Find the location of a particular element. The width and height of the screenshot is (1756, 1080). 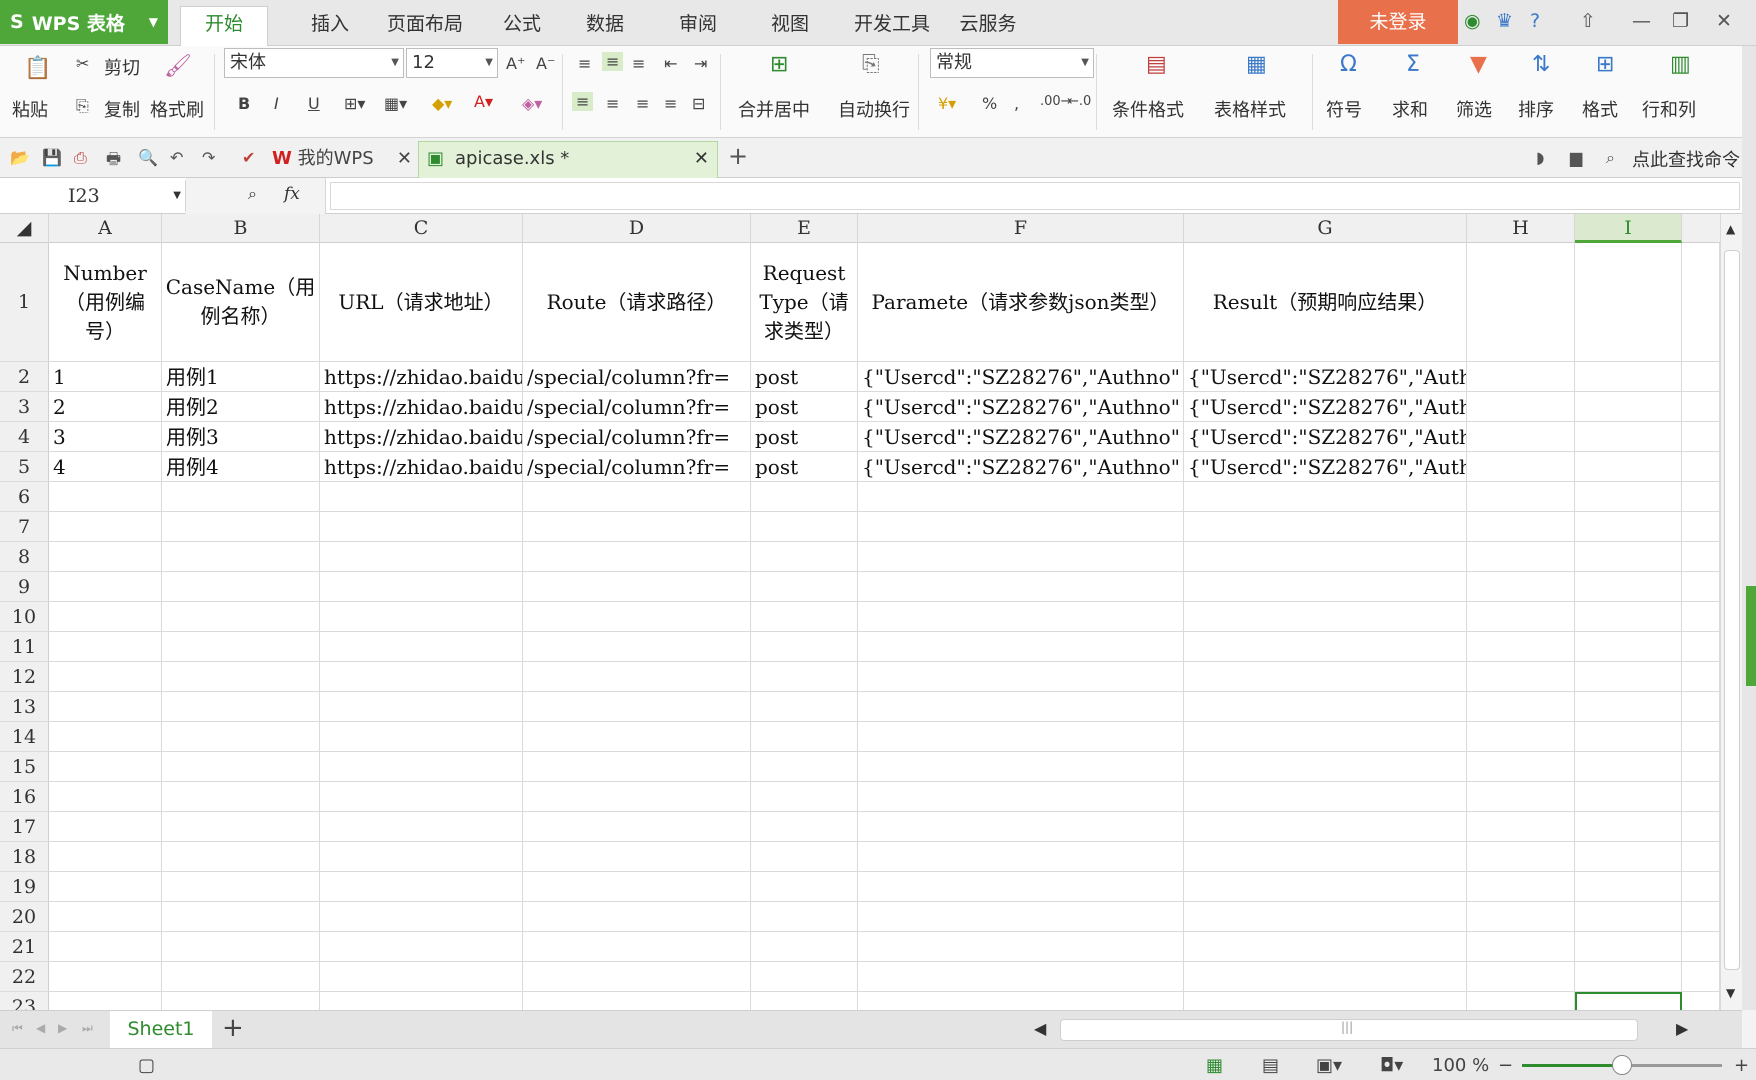

cell-overflow23 is located at coordinates (1701, 1001).